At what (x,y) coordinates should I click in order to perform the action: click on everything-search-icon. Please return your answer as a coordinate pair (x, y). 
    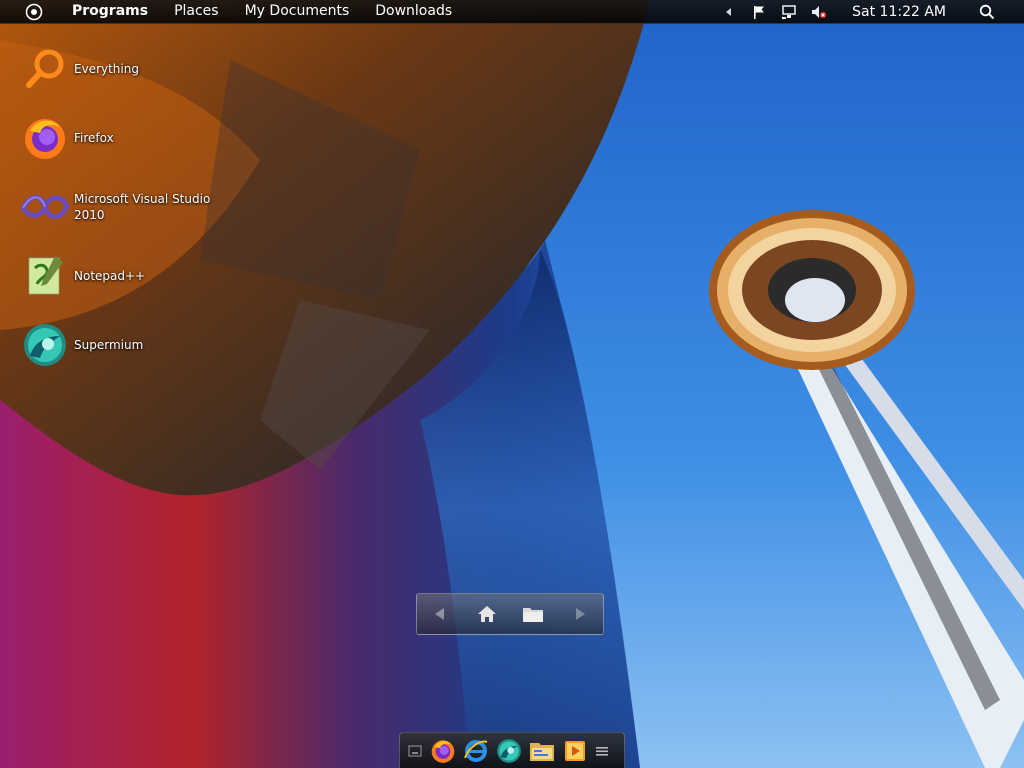
    Looking at the image, I should click on (45, 69).